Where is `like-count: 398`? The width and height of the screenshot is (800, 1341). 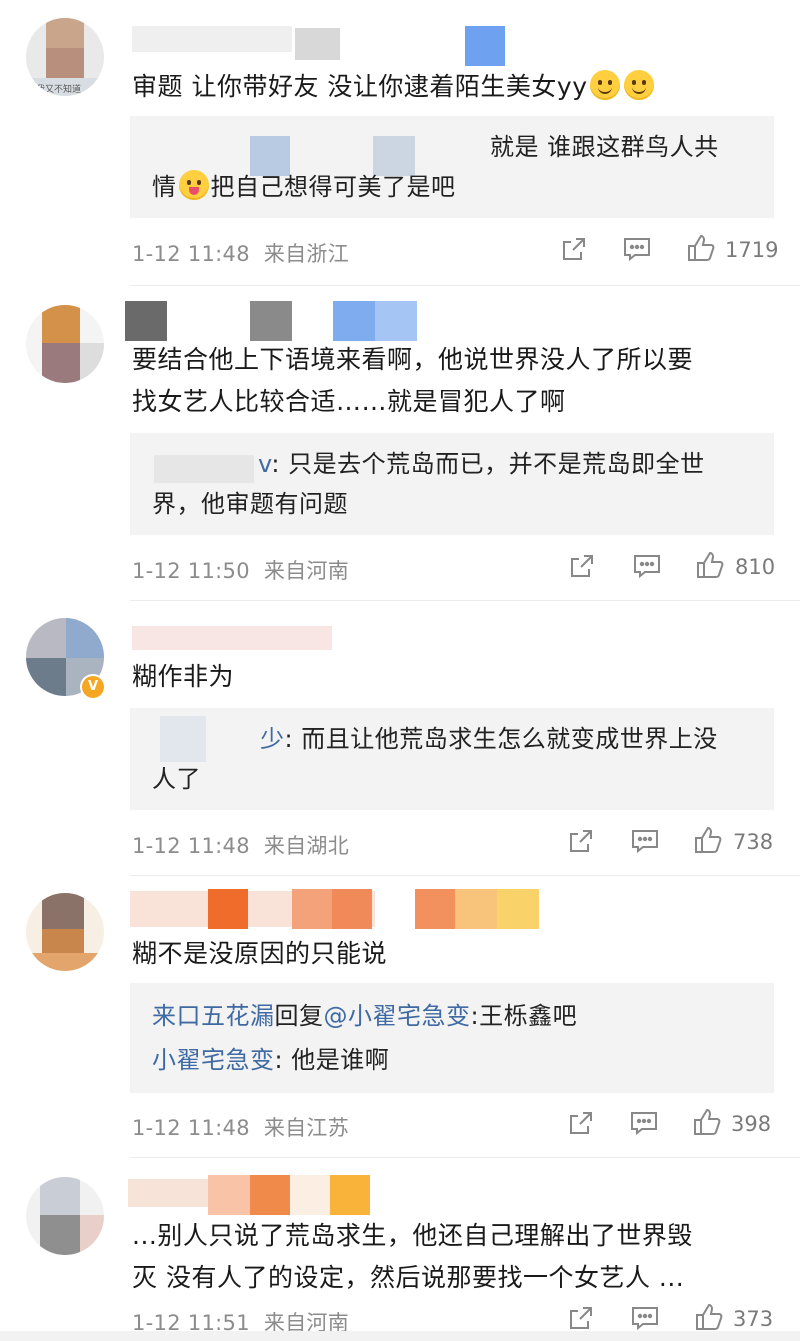 like-count: 398 is located at coordinates (751, 1124).